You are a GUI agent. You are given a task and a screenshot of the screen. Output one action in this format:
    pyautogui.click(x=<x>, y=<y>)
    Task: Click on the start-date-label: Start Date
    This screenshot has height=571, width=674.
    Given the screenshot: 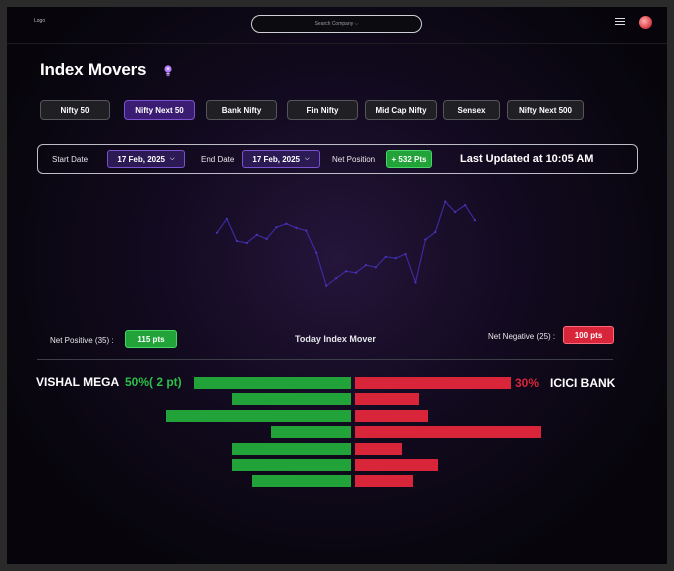 What is the action you would take?
    pyautogui.click(x=70, y=159)
    